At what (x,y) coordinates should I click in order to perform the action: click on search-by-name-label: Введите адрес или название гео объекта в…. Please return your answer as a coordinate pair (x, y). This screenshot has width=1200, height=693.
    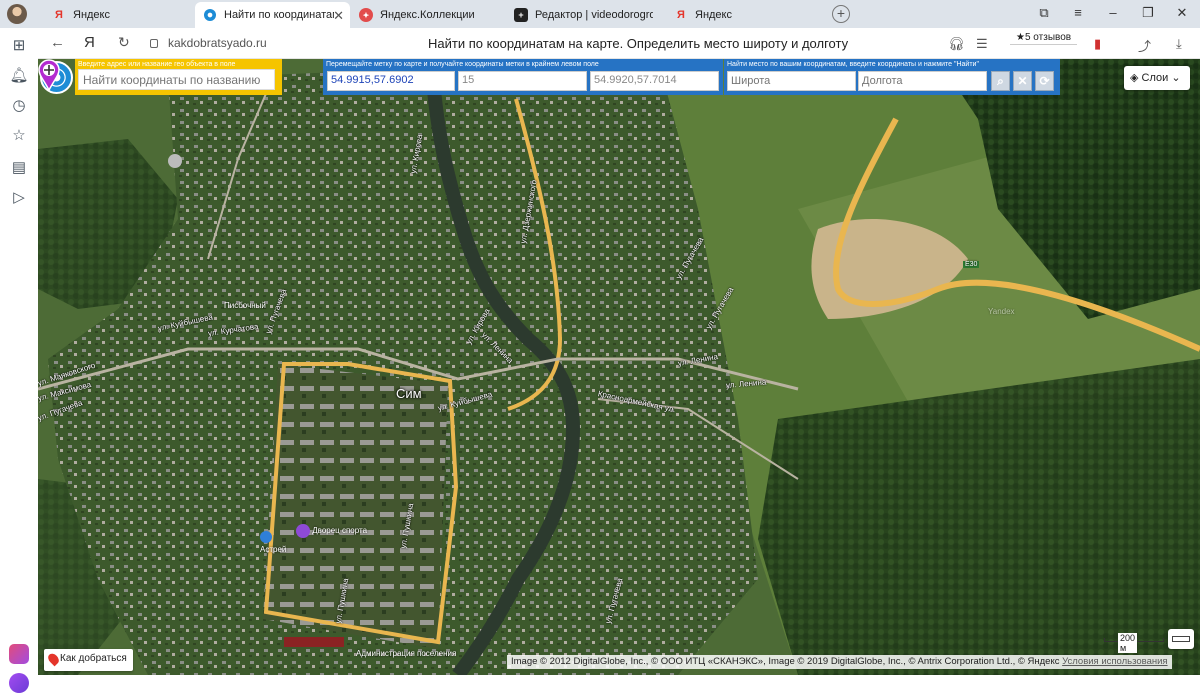
    Looking at the image, I should click on (157, 64).